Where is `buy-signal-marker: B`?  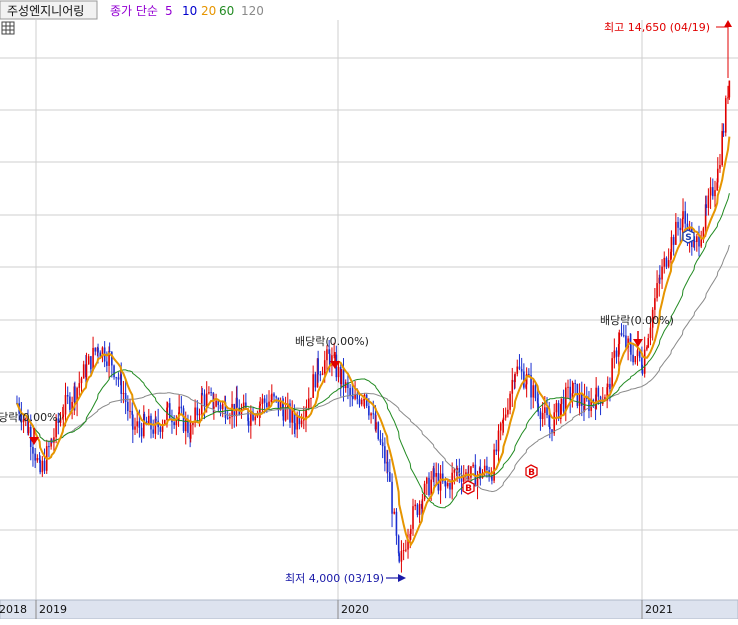
buy-signal-marker: B is located at coordinates (531, 471).